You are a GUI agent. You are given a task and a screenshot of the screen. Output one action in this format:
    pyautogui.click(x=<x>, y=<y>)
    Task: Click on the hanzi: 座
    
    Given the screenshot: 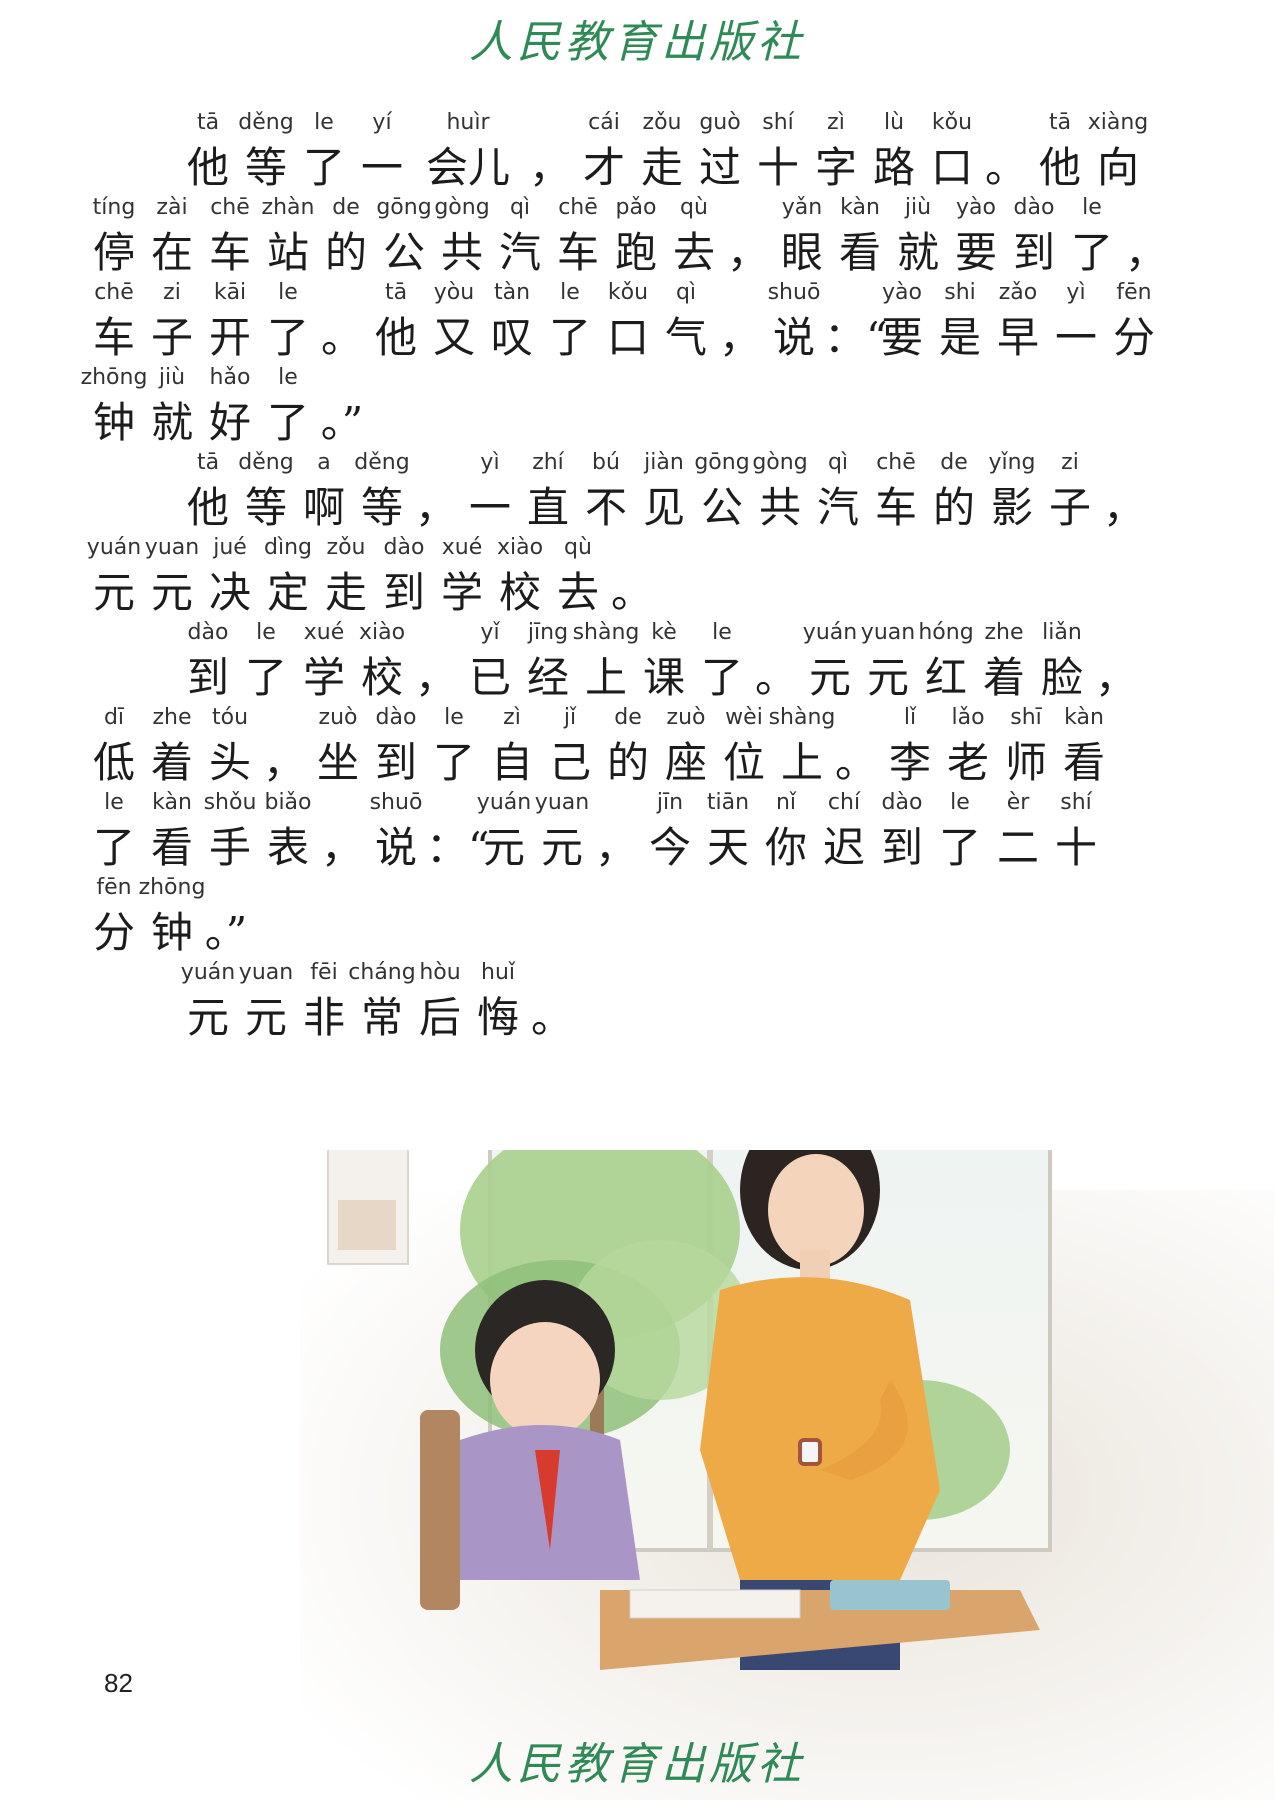 What is the action you would take?
    pyautogui.click(x=685, y=762)
    